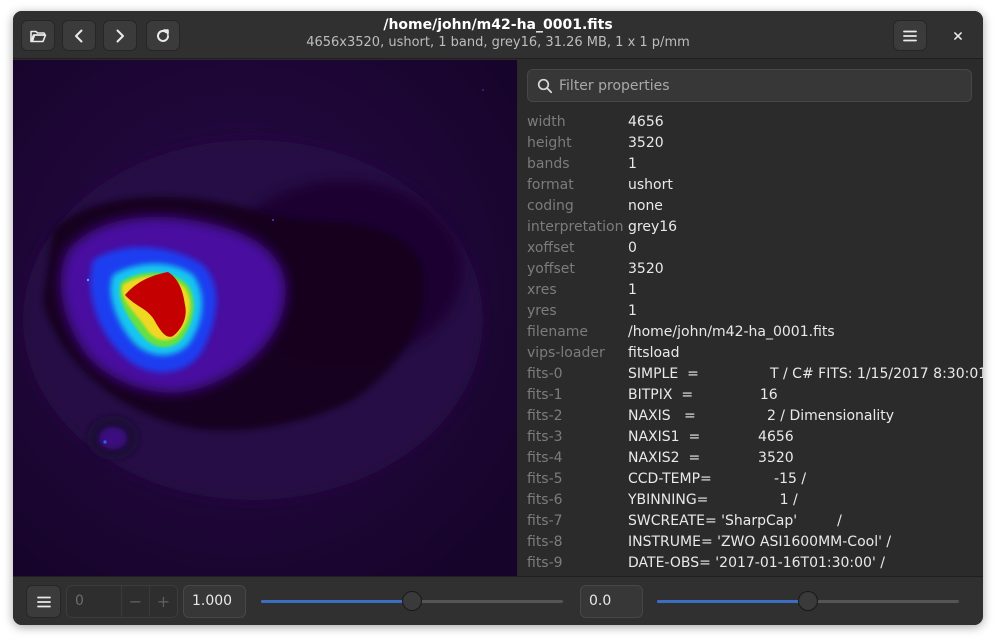 This screenshot has width=996, height=640. What do you see at coordinates (214, 601) in the screenshot?
I see `scale-field: 1.000` at bounding box center [214, 601].